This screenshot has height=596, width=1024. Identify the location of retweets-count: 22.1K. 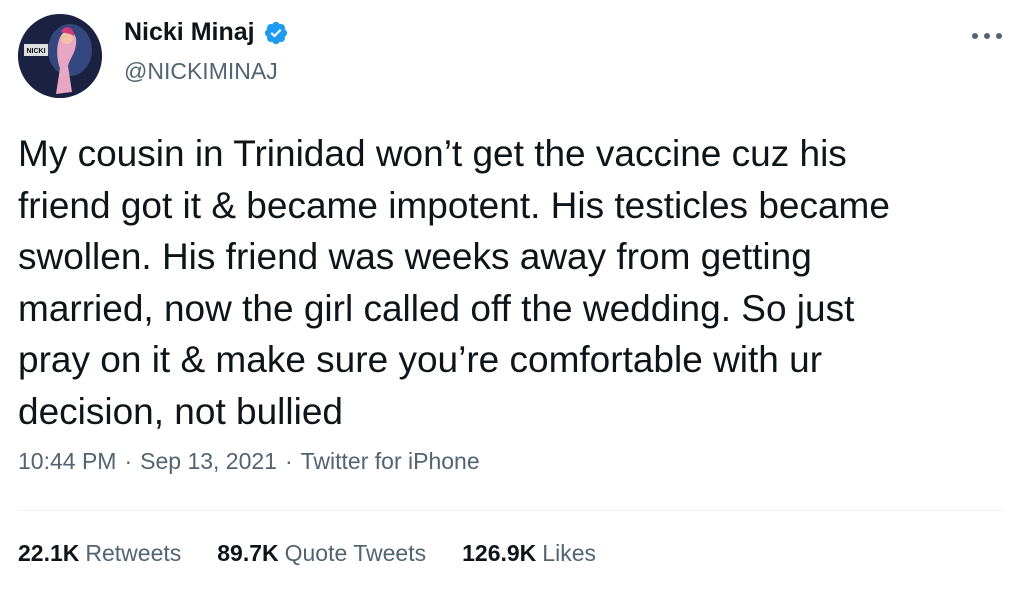
(49, 553).